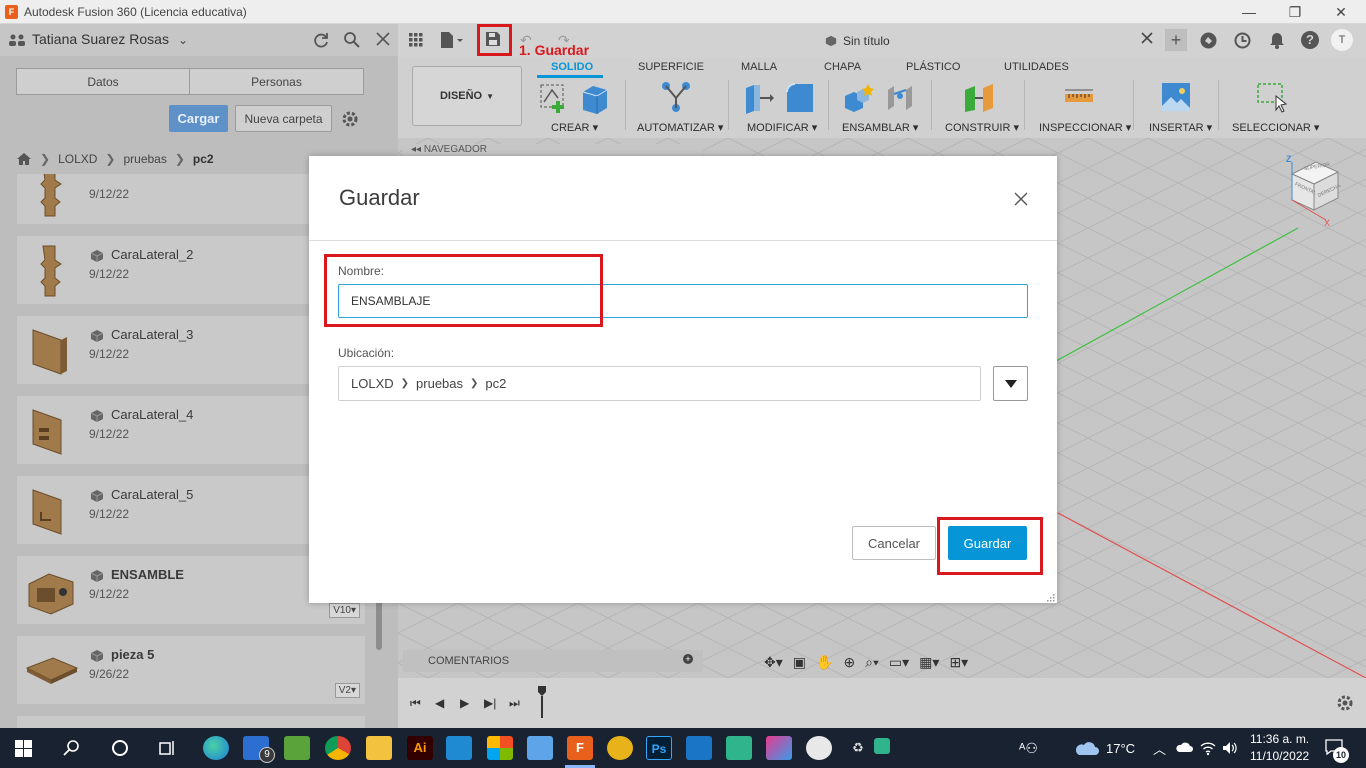 The width and height of the screenshot is (1366, 768). I want to click on automate-icon, so click(676, 97).